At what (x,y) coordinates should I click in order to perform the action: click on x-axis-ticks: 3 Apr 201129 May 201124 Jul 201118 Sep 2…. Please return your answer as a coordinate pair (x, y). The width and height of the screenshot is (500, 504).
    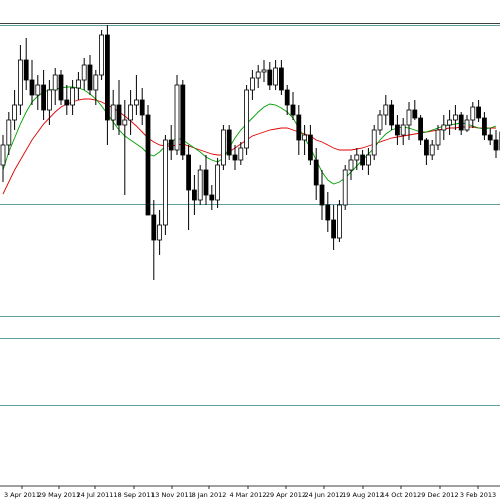
    Looking at the image, I should click on (250, 492).